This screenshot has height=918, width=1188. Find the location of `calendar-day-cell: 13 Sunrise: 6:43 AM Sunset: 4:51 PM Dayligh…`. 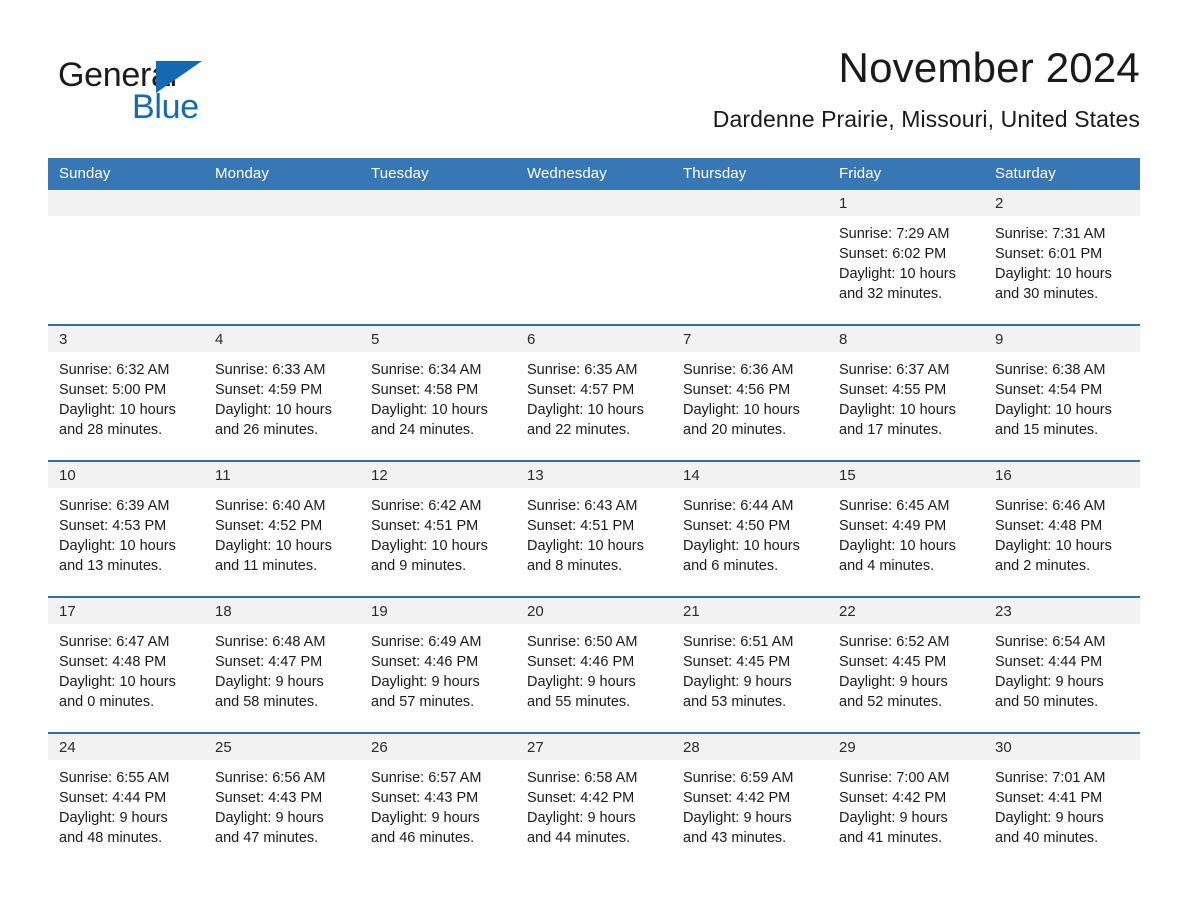

calendar-day-cell: 13 Sunrise: 6:43 AM Sunset: 4:51 PM Dayligh… is located at coordinates (594, 528).